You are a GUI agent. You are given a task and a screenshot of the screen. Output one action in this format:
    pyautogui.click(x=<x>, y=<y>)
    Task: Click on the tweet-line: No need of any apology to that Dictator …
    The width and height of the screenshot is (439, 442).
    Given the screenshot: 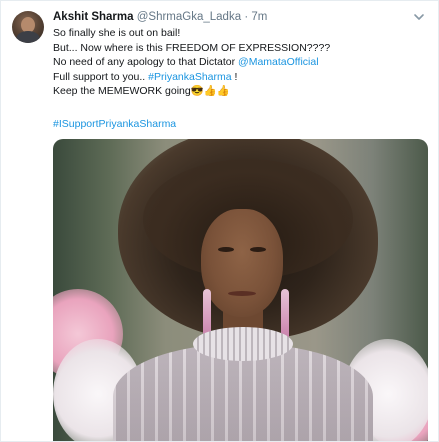 What is the action you would take?
    pyautogui.click(x=191, y=62)
    